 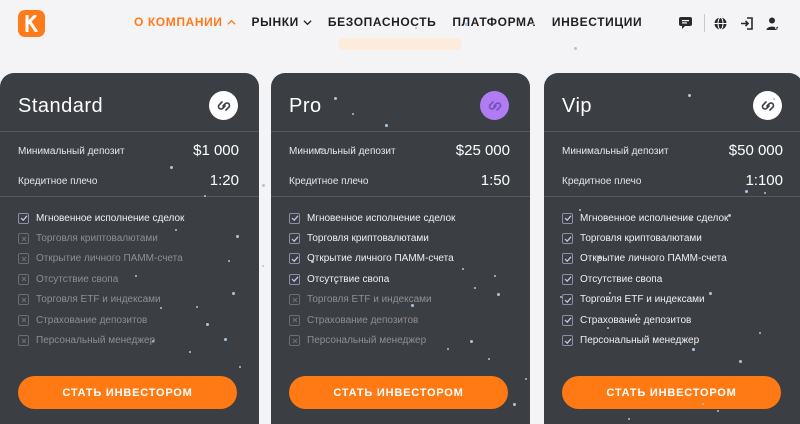 What do you see at coordinates (654, 218) in the screenshot?
I see `feature-label: Мгновенное исполнение сделок` at bounding box center [654, 218].